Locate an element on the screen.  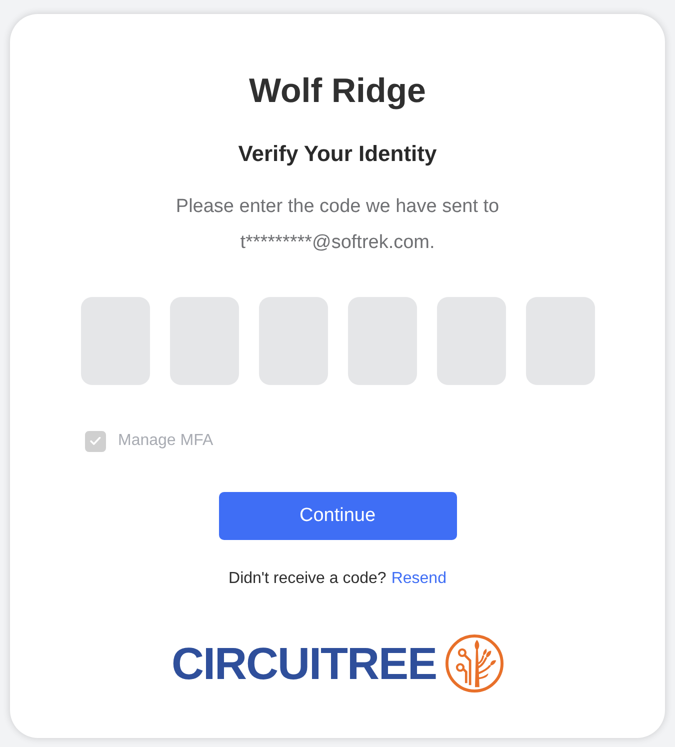
page-heading: Verify Your Identity is located at coordinates (337, 154).